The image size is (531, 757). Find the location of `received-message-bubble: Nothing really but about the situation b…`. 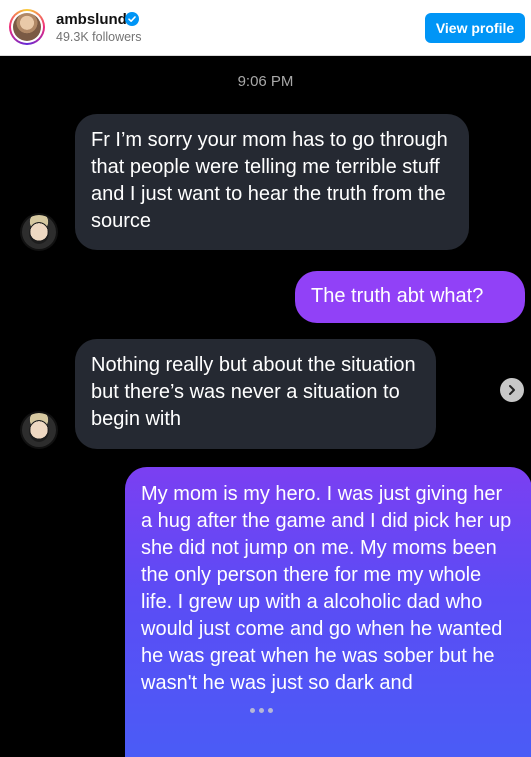

received-message-bubble: Nothing really but about the situation b… is located at coordinates (255, 394).